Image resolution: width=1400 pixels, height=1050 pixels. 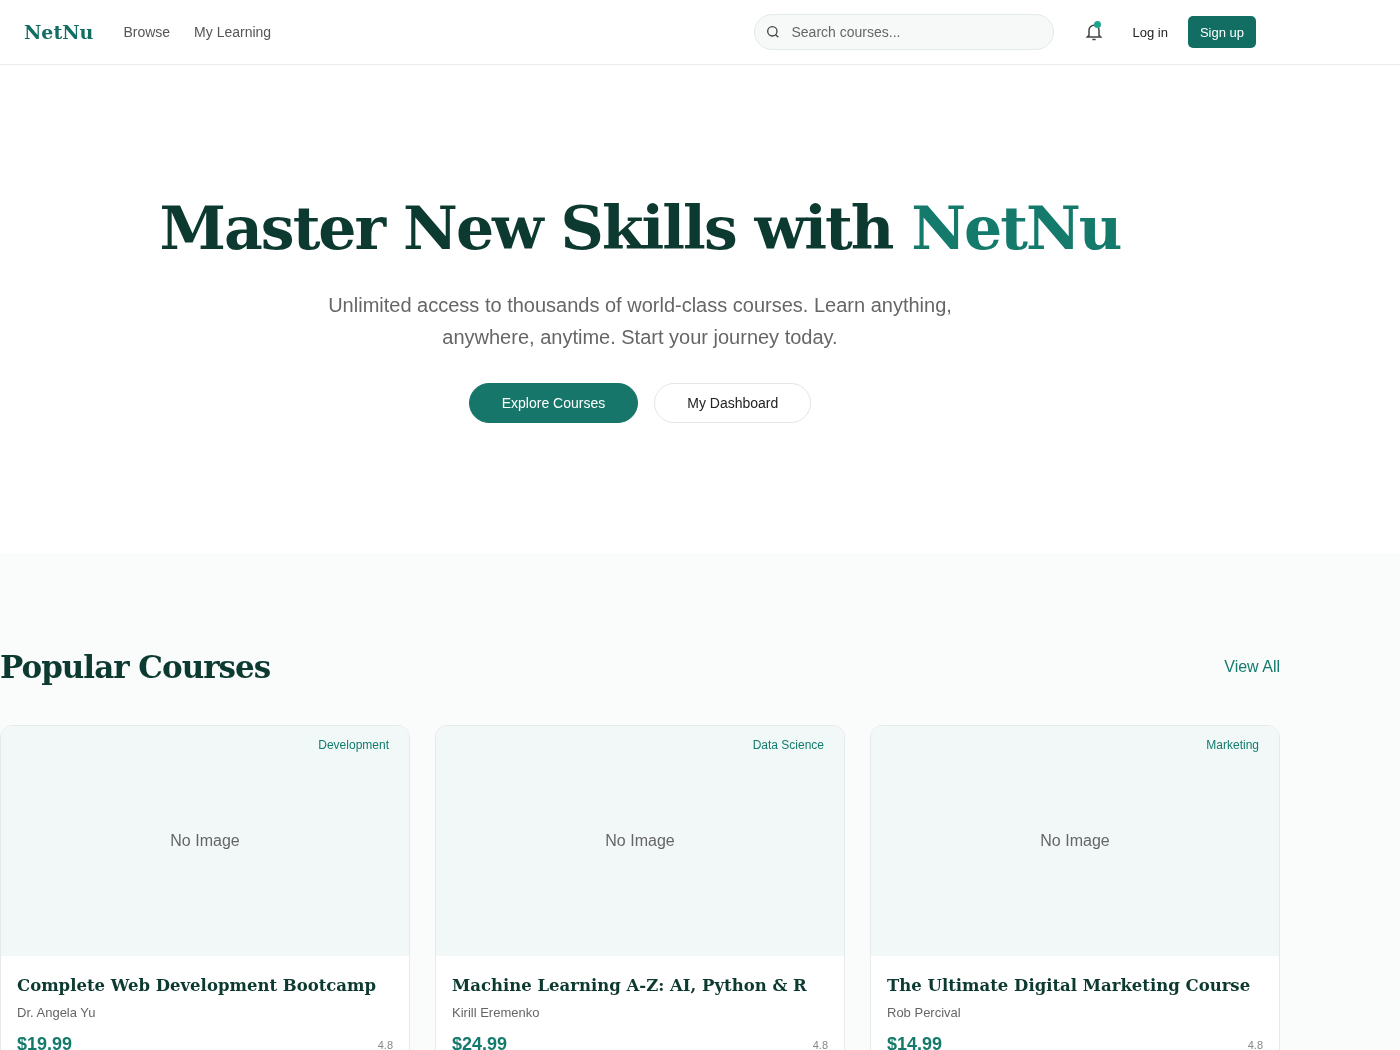 What do you see at coordinates (553, 403) in the screenshot?
I see `explore-button: Explore Courses` at bounding box center [553, 403].